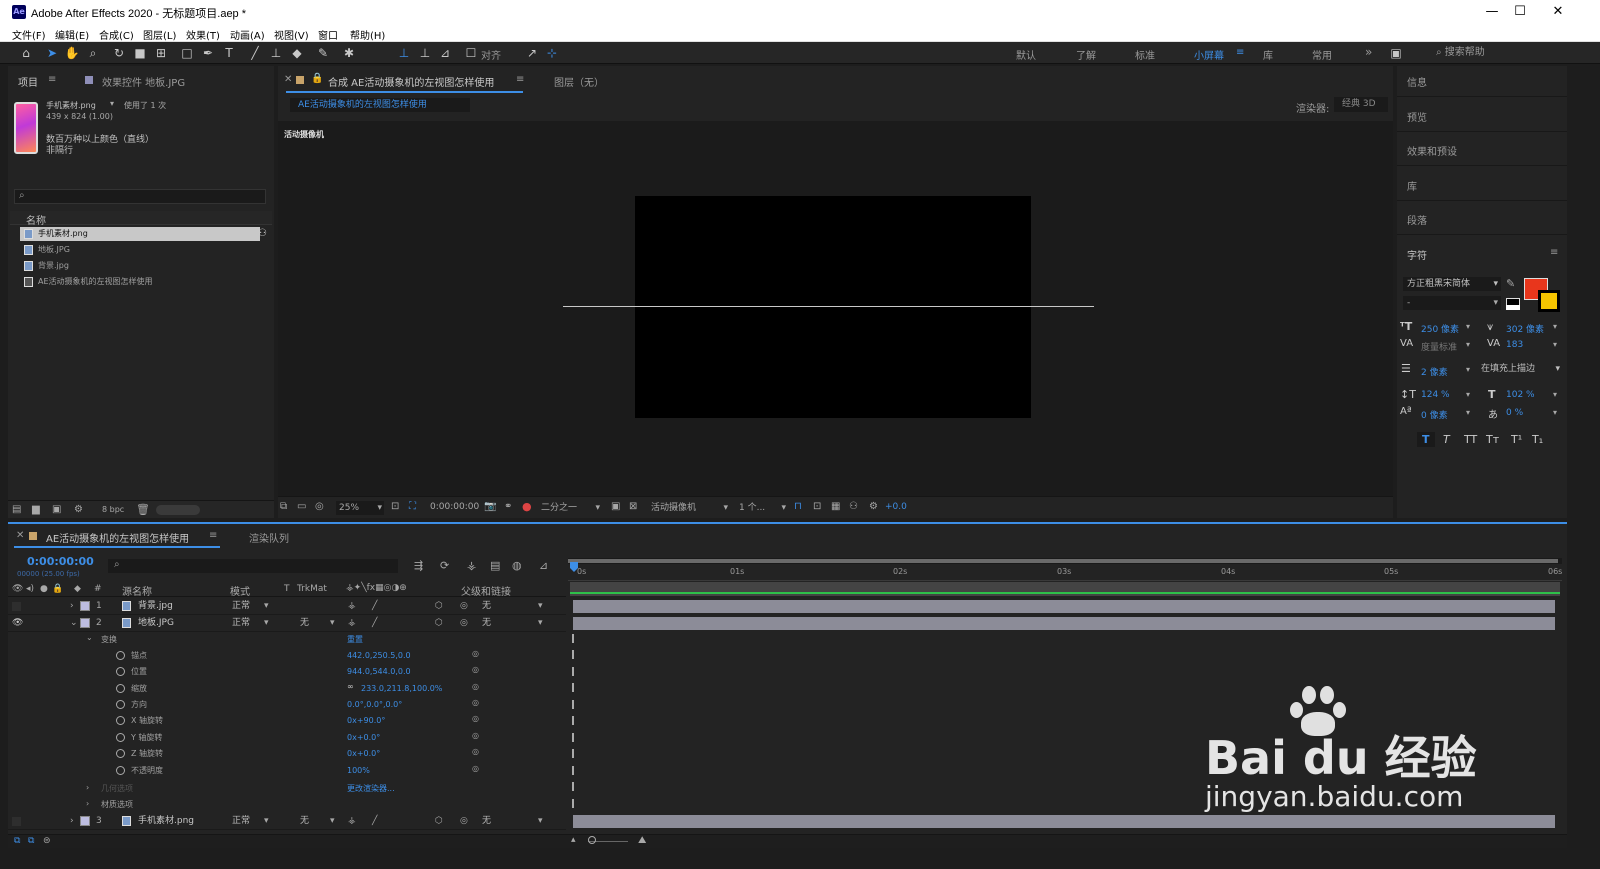  Describe the element at coordinates (360, 508) in the screenshot. I see `zoom-dropdown: 25% ▾` at that location.